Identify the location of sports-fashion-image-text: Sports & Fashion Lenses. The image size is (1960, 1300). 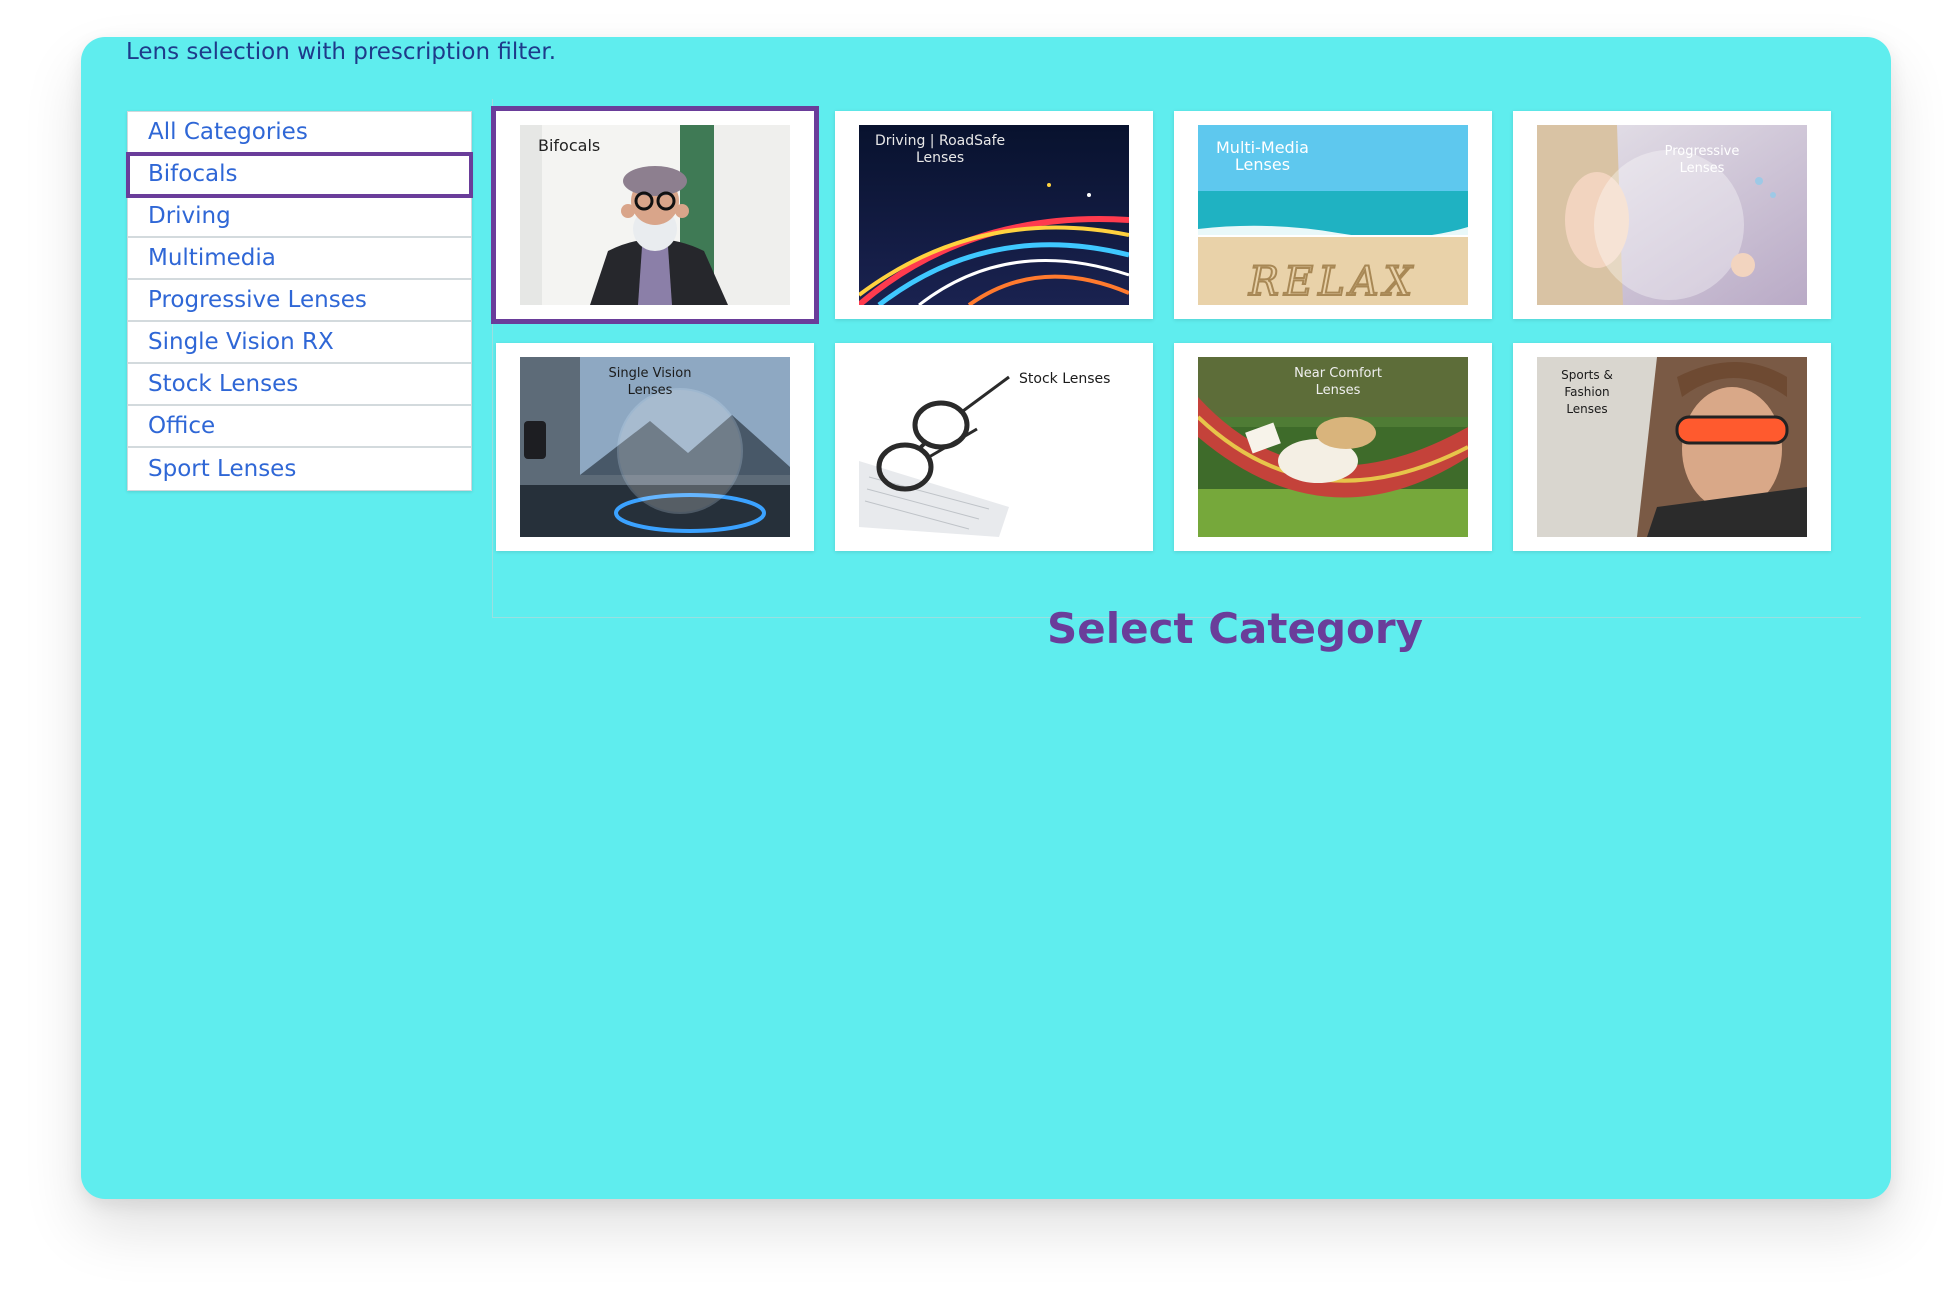
(1587, 392).